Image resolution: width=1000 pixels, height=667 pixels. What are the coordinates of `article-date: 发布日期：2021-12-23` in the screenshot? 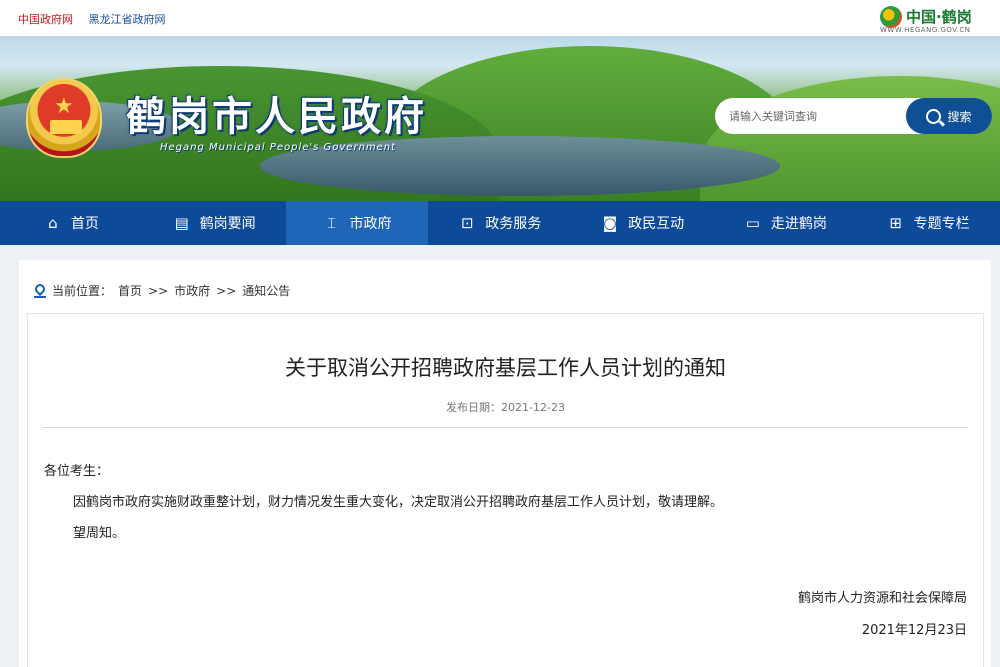 It's located at (505, 407).